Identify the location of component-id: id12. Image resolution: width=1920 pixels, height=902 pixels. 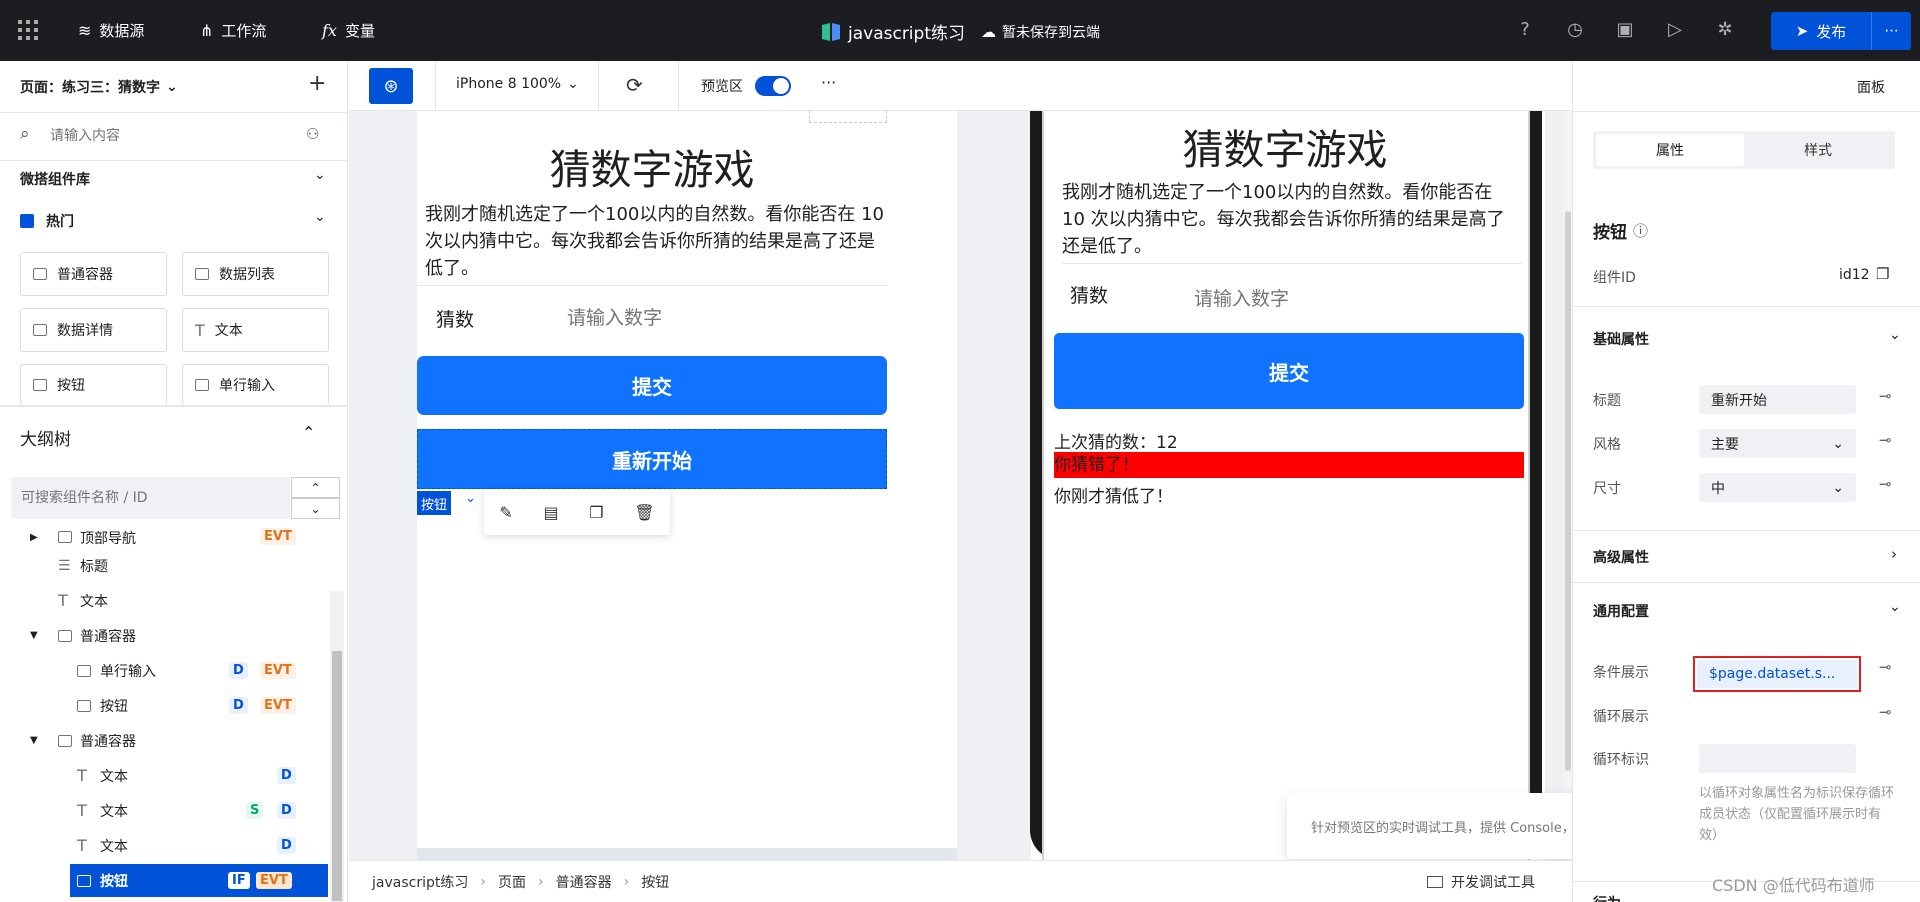
(1854, 275).